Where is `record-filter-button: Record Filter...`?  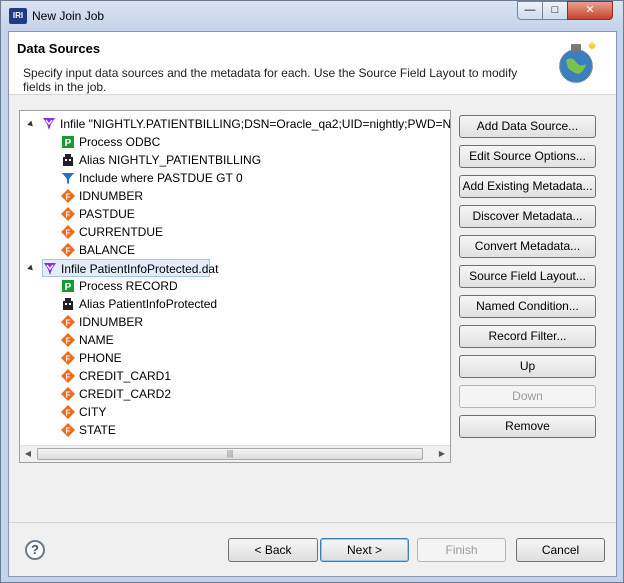 record-filter-button: Record Filter... is located at coordinates (527, 336).